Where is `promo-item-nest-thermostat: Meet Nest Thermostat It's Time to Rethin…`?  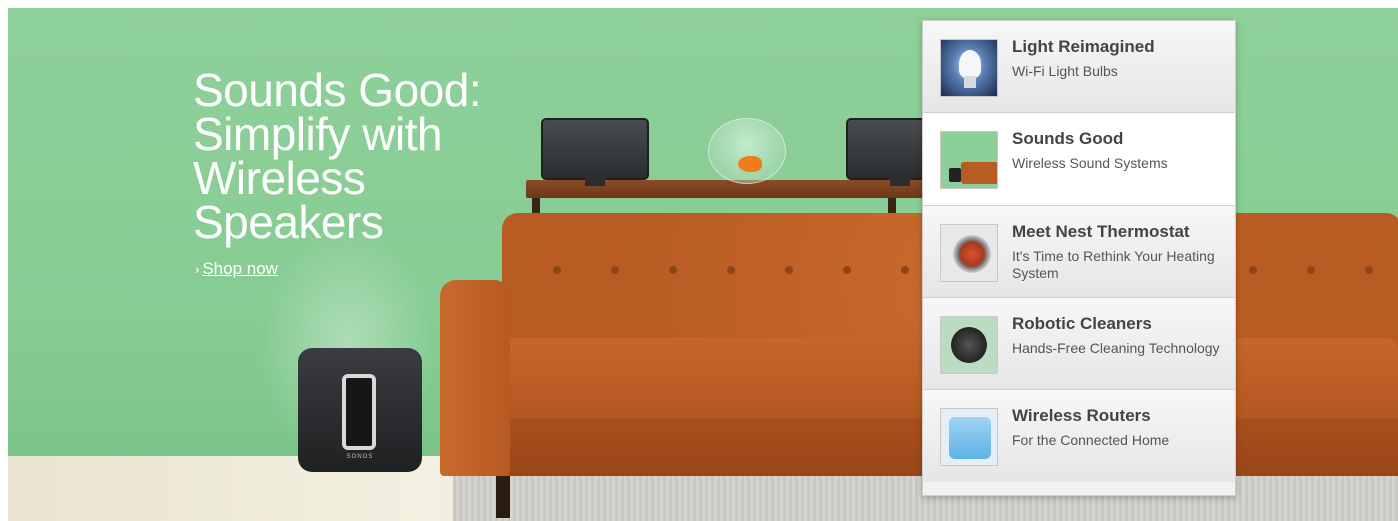
promo-item-nest-thermostat: Meet Nest Thermostat It's Time to Rethin… is located at coordinates (1079, 252).